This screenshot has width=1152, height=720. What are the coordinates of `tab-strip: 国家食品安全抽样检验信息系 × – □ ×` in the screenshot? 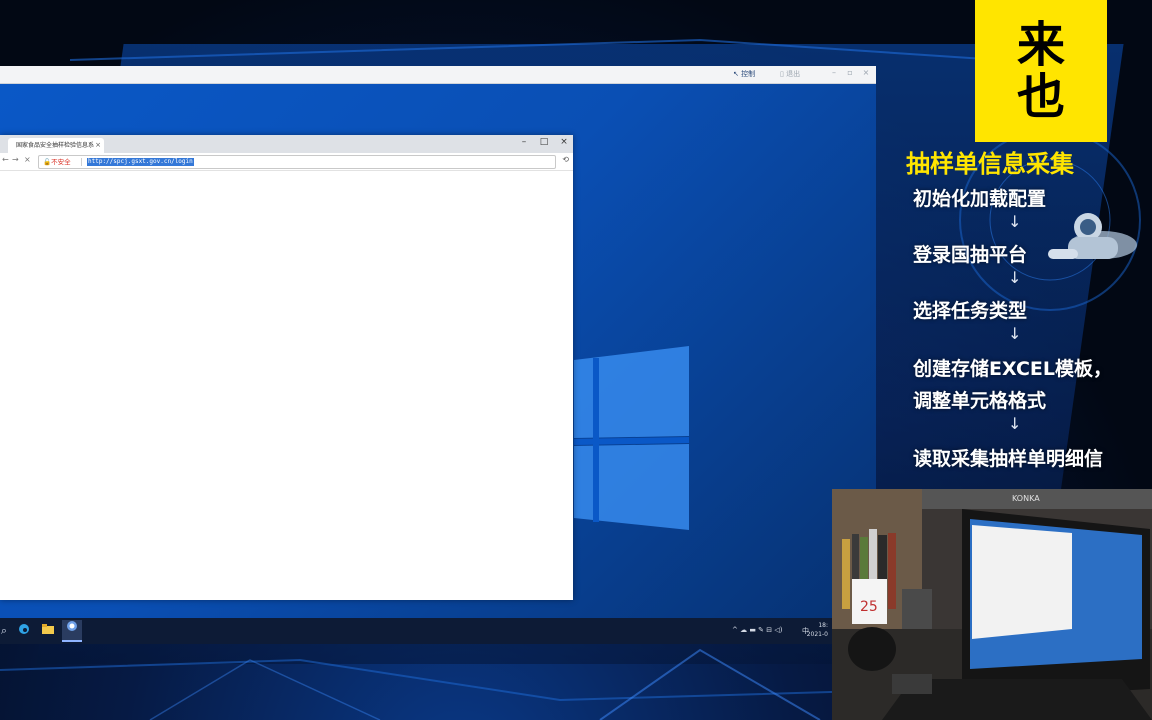 It's located at (286, 144).